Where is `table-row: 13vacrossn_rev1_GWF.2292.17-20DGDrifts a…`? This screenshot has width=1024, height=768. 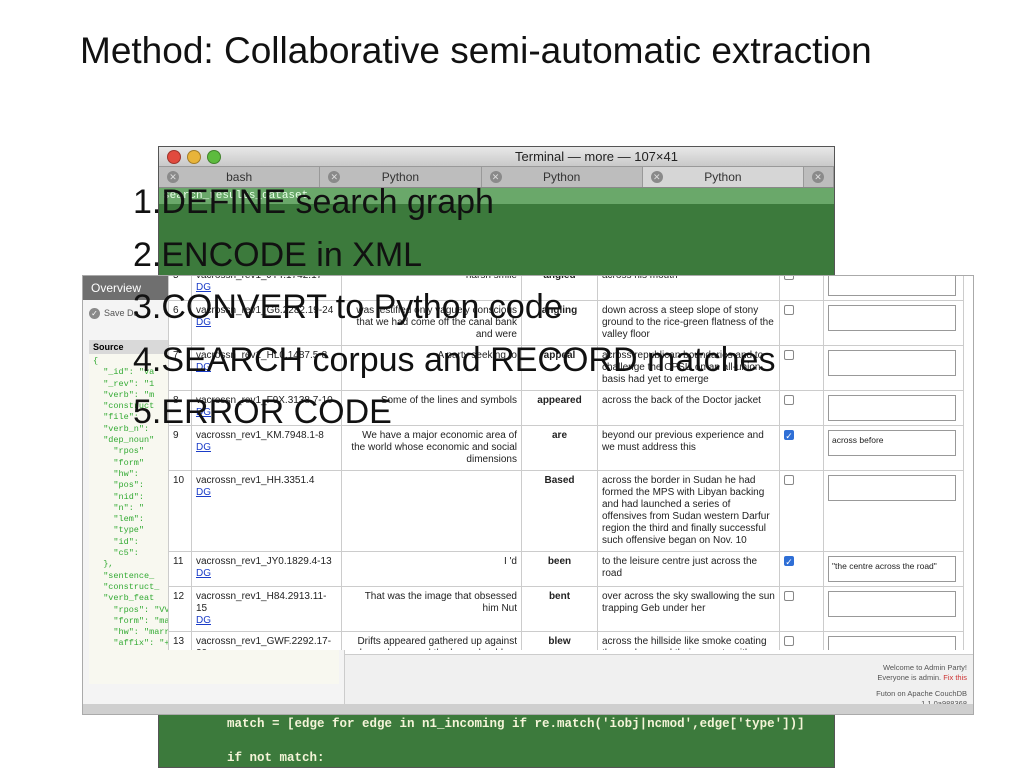 table-row: 13vacrossn_rev1_GWF.2292.17-20DGDrifts a… is located at coordinates (566, 640).